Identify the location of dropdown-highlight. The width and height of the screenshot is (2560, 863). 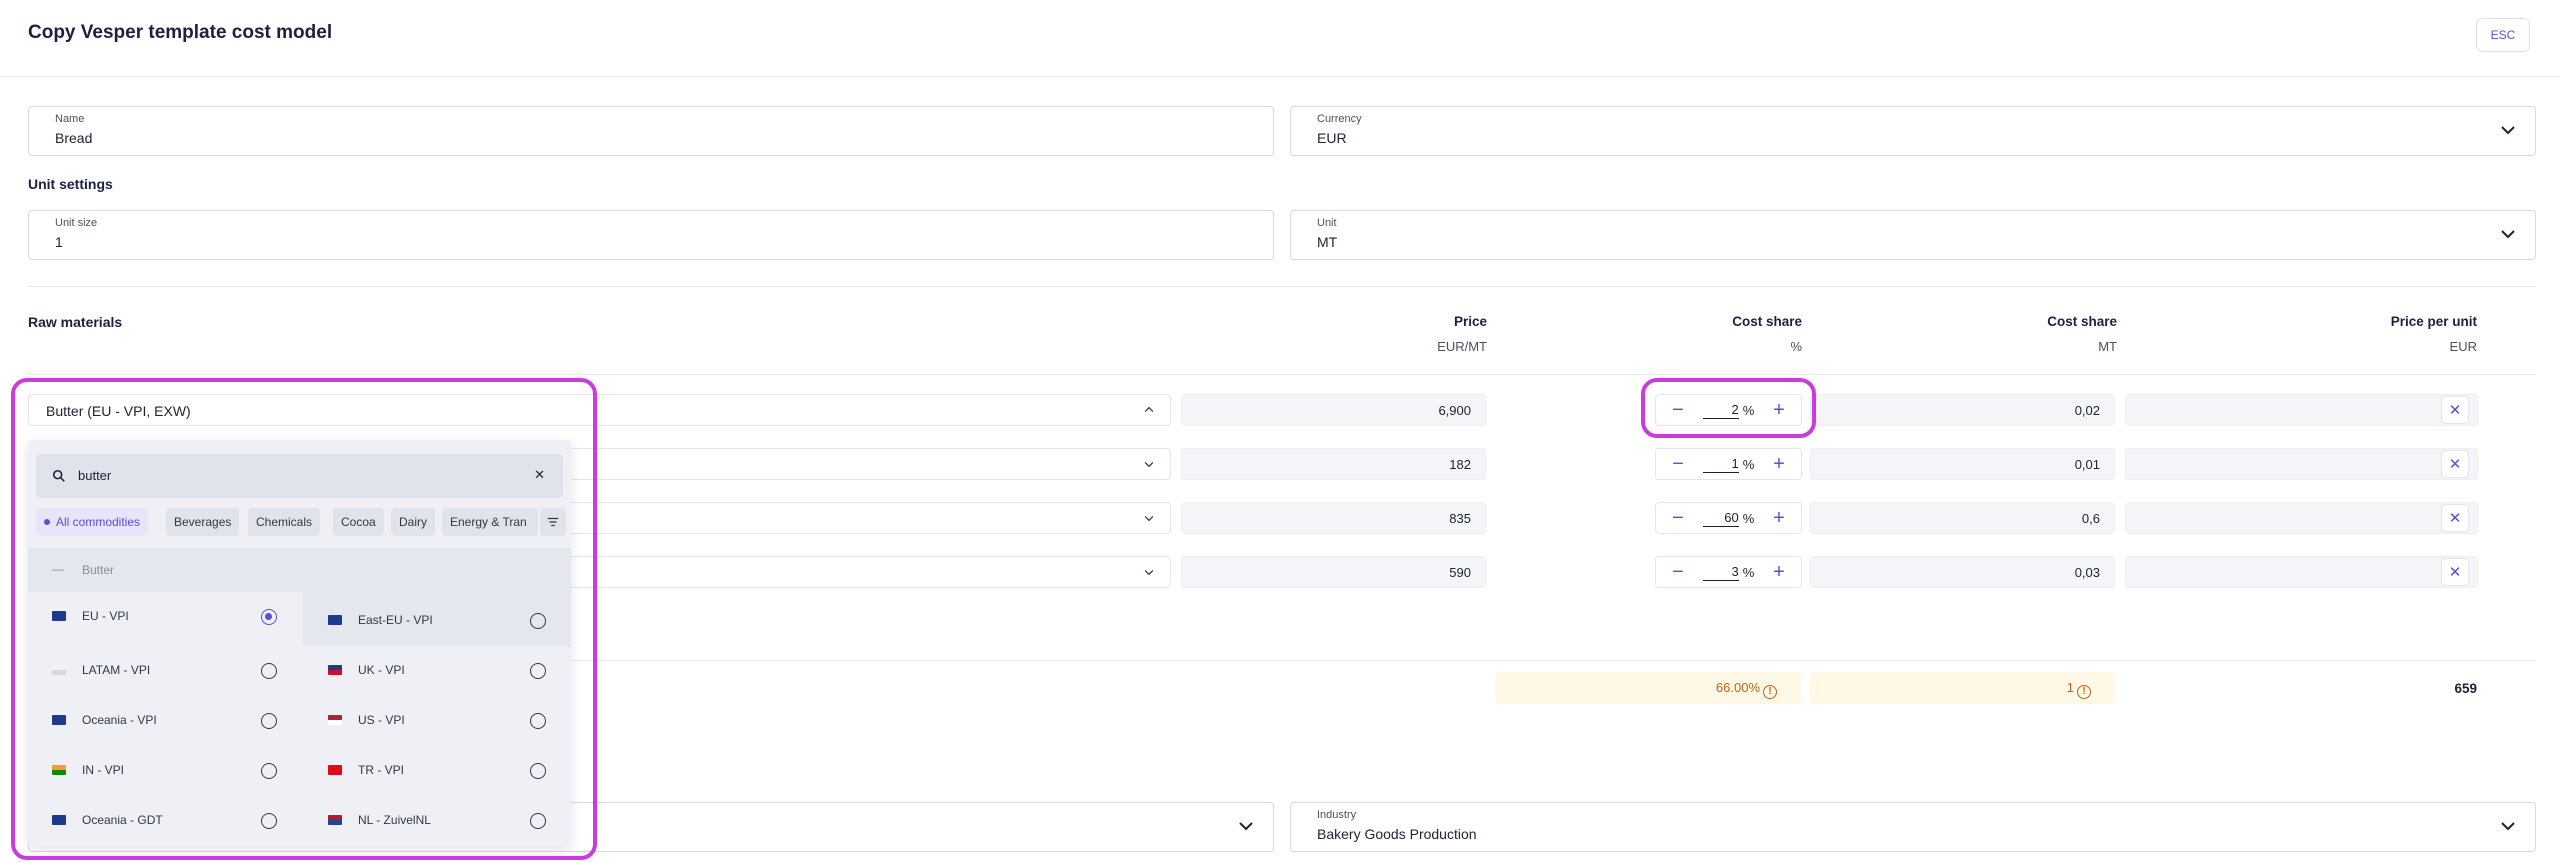
(304, 619).